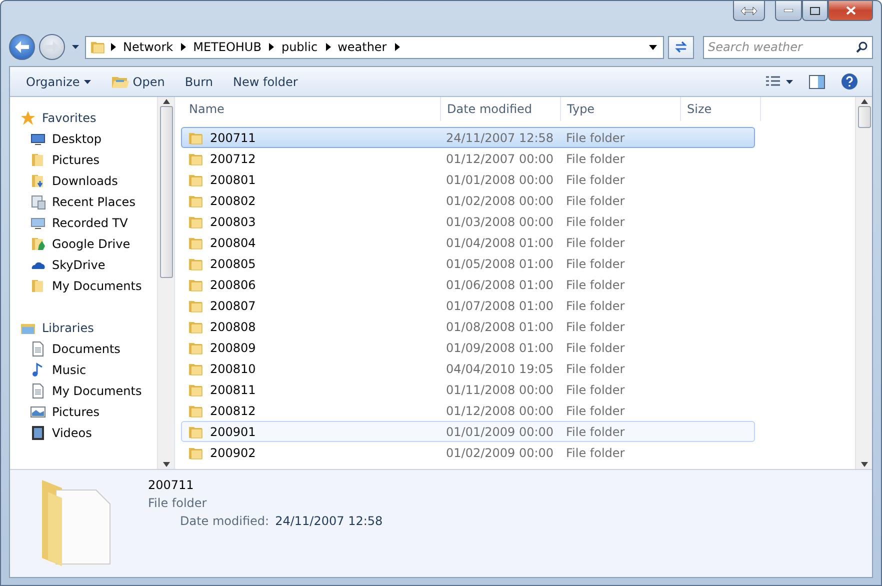  Describe the element at coordinates (773, 81) in the screenshot. I see `list-view-icon` at that location.